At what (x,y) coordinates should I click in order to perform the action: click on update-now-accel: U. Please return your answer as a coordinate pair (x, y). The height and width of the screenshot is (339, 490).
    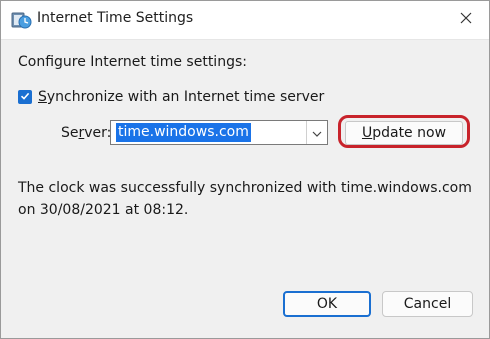
    Looking at the image, I should click on (367, 133).